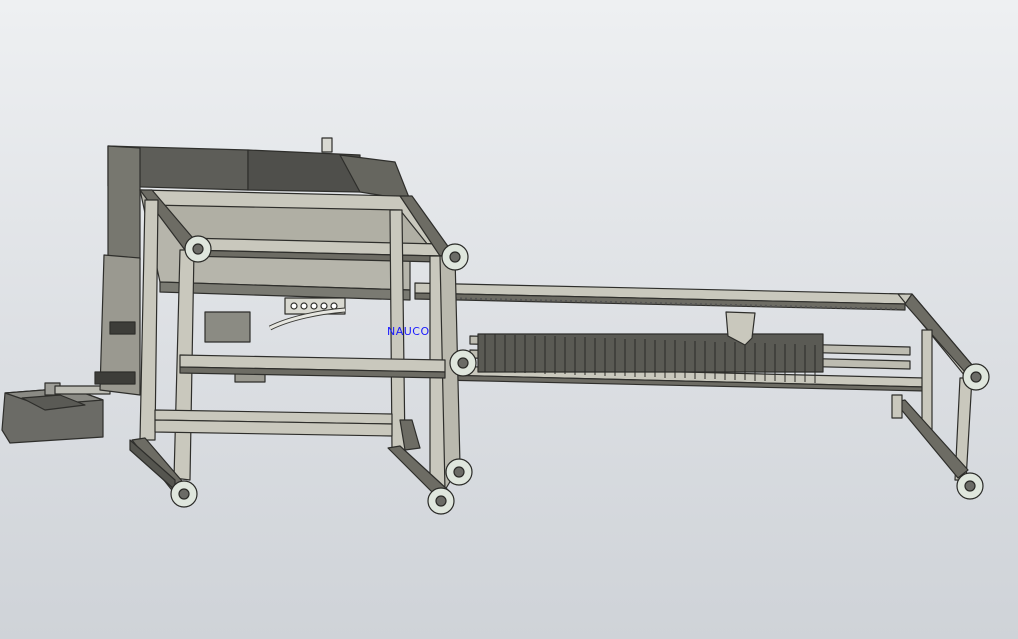  What do you see at coordinates (56, 413) in the screenshot?
I see `foot-pedal` at bounding box center [56, 413].